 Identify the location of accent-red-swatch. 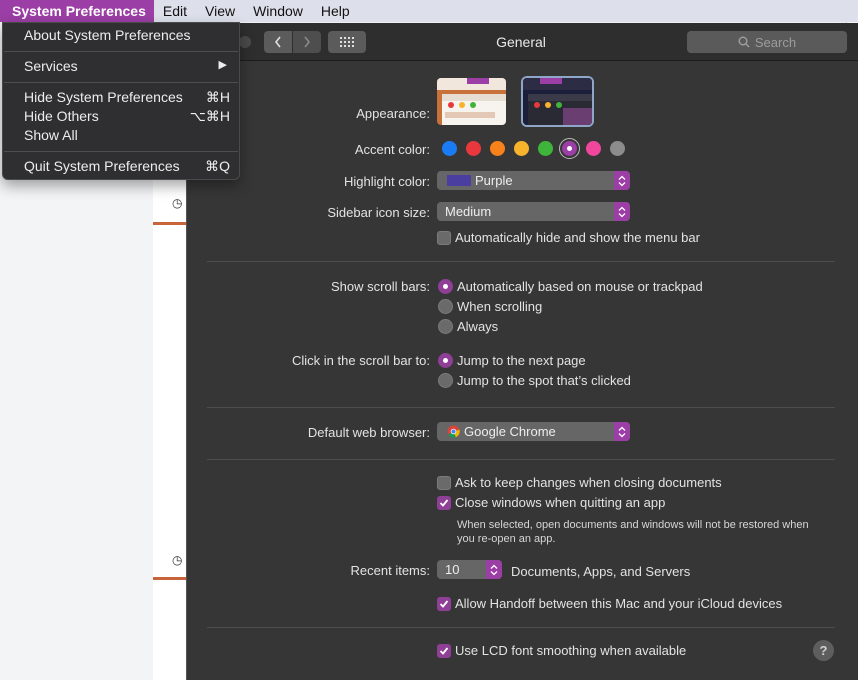
(473, 148).